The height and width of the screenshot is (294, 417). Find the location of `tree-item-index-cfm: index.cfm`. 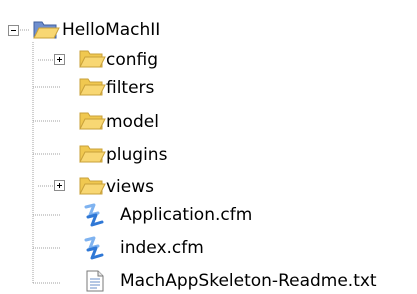

tree-item-index-cfm: index.cfm is located at coordinates (162, 248).